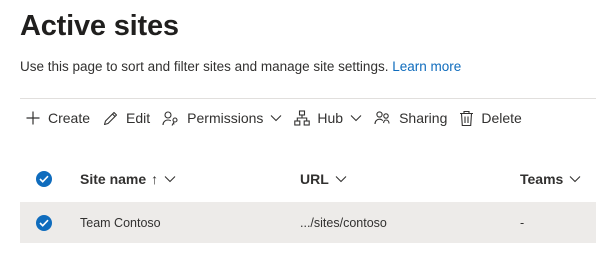  What do you see at coordinates (155, 179) in the screenshot?
I see `sort-ascending-icon: ↑` at bounding box center [155, 179].